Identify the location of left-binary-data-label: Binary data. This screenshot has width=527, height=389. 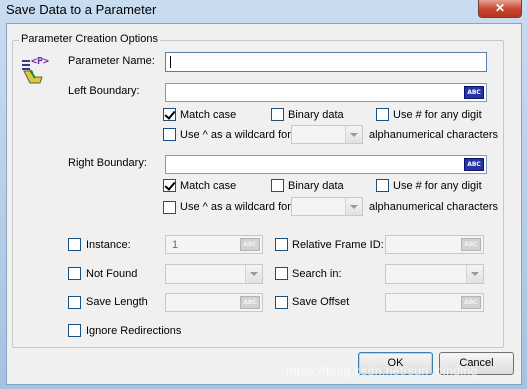
(316, 115).